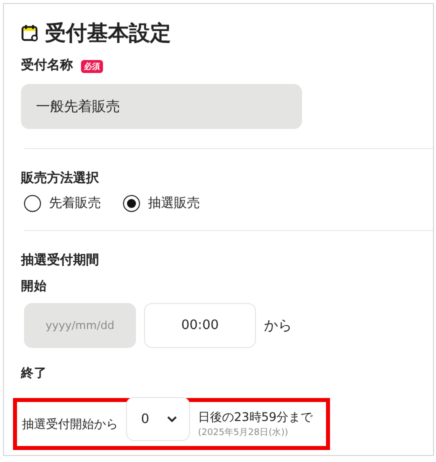  I want to click on chevron-down-icon, so click(172, 419).